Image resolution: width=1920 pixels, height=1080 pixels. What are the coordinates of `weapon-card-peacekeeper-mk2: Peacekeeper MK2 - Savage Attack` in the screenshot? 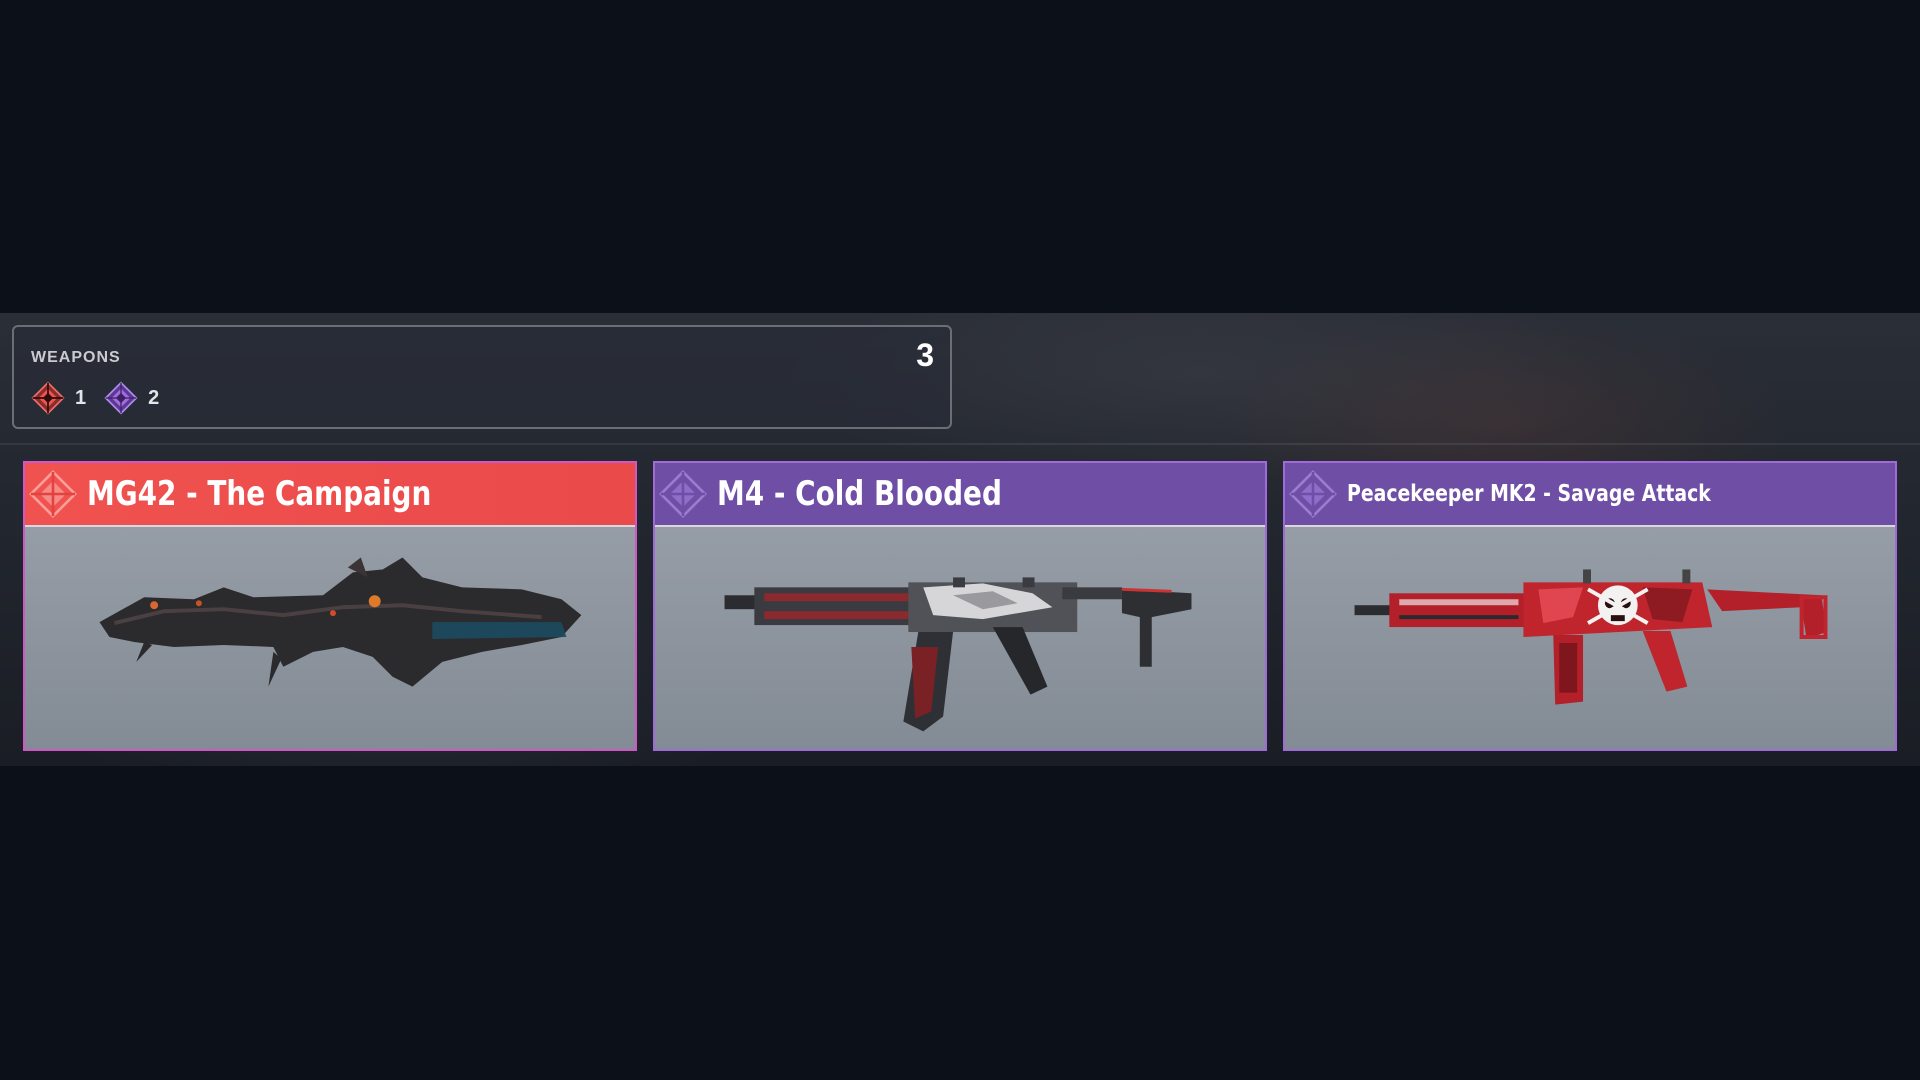 It's located at (1590, 606).